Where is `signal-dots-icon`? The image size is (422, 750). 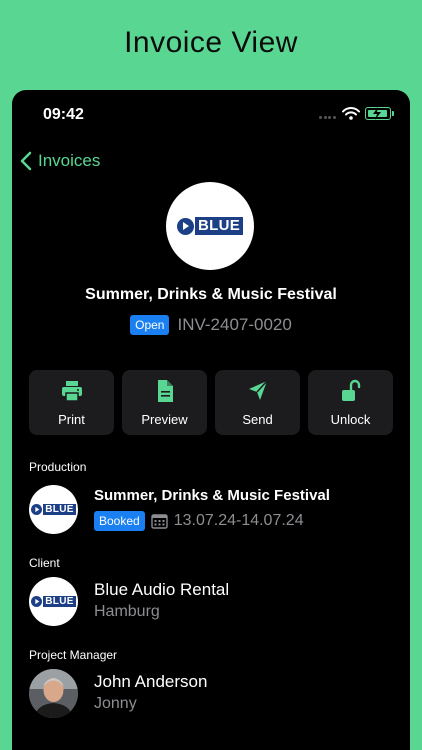 signal-dots-icon is located at coordinates (328, 118).